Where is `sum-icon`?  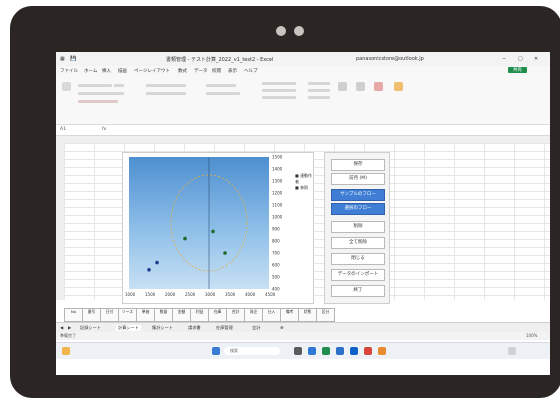
sum-icon is located at coordinates (342, 86).